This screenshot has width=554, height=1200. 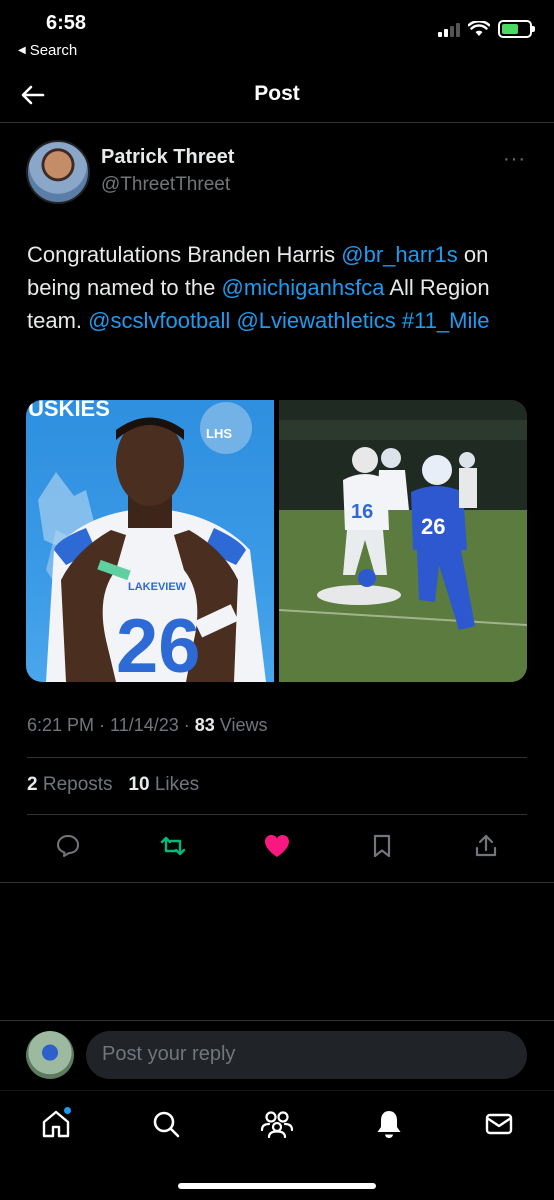 What do you see at coordinates (66, 23) in the screenshot?
I see `status-time: 6:58` at bounding box center [66, 23].